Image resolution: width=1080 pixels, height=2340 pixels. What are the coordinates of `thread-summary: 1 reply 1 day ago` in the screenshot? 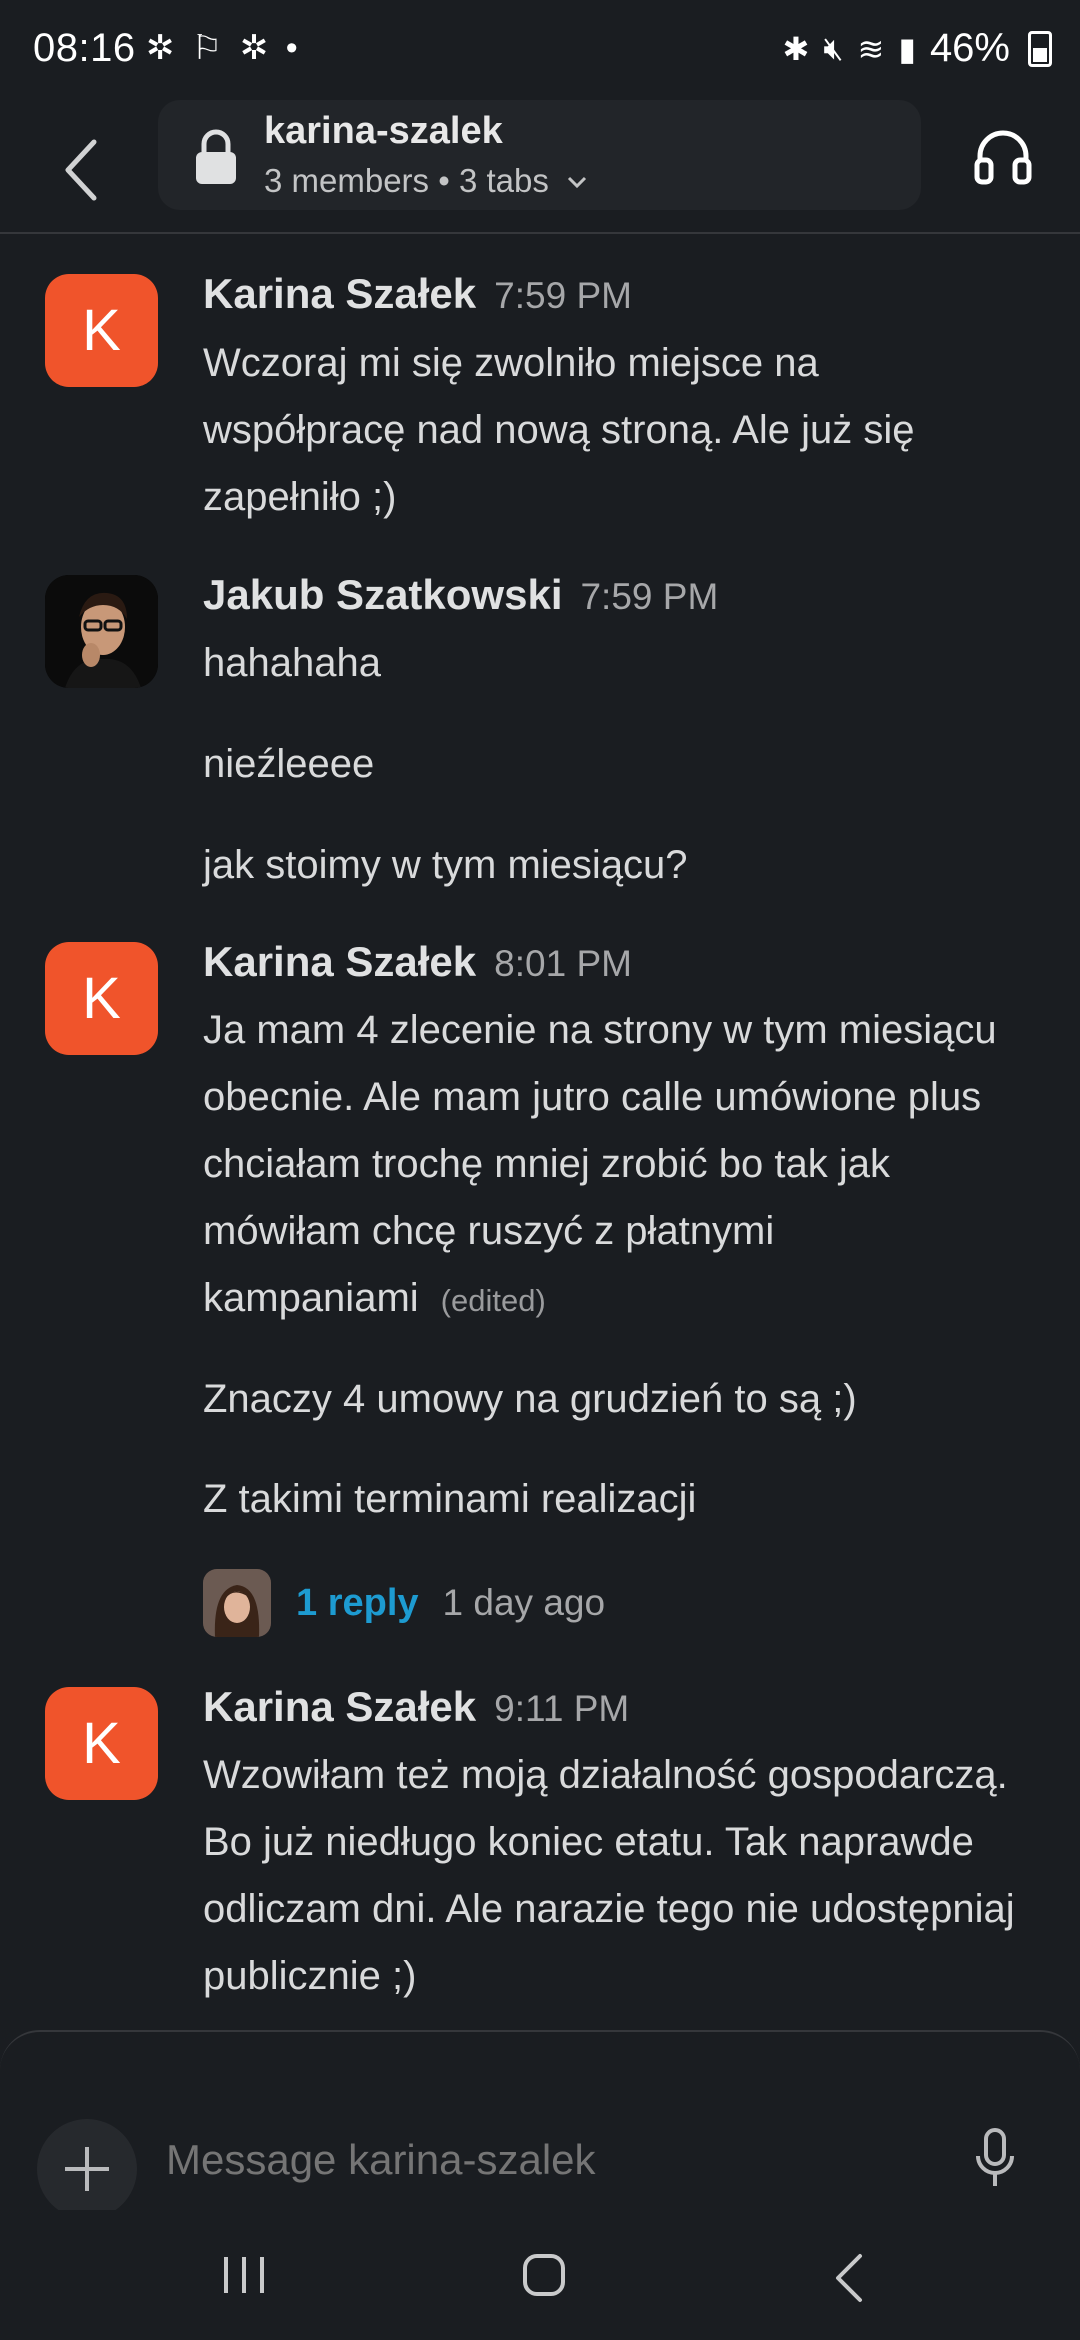 It's located at (404, 1603).